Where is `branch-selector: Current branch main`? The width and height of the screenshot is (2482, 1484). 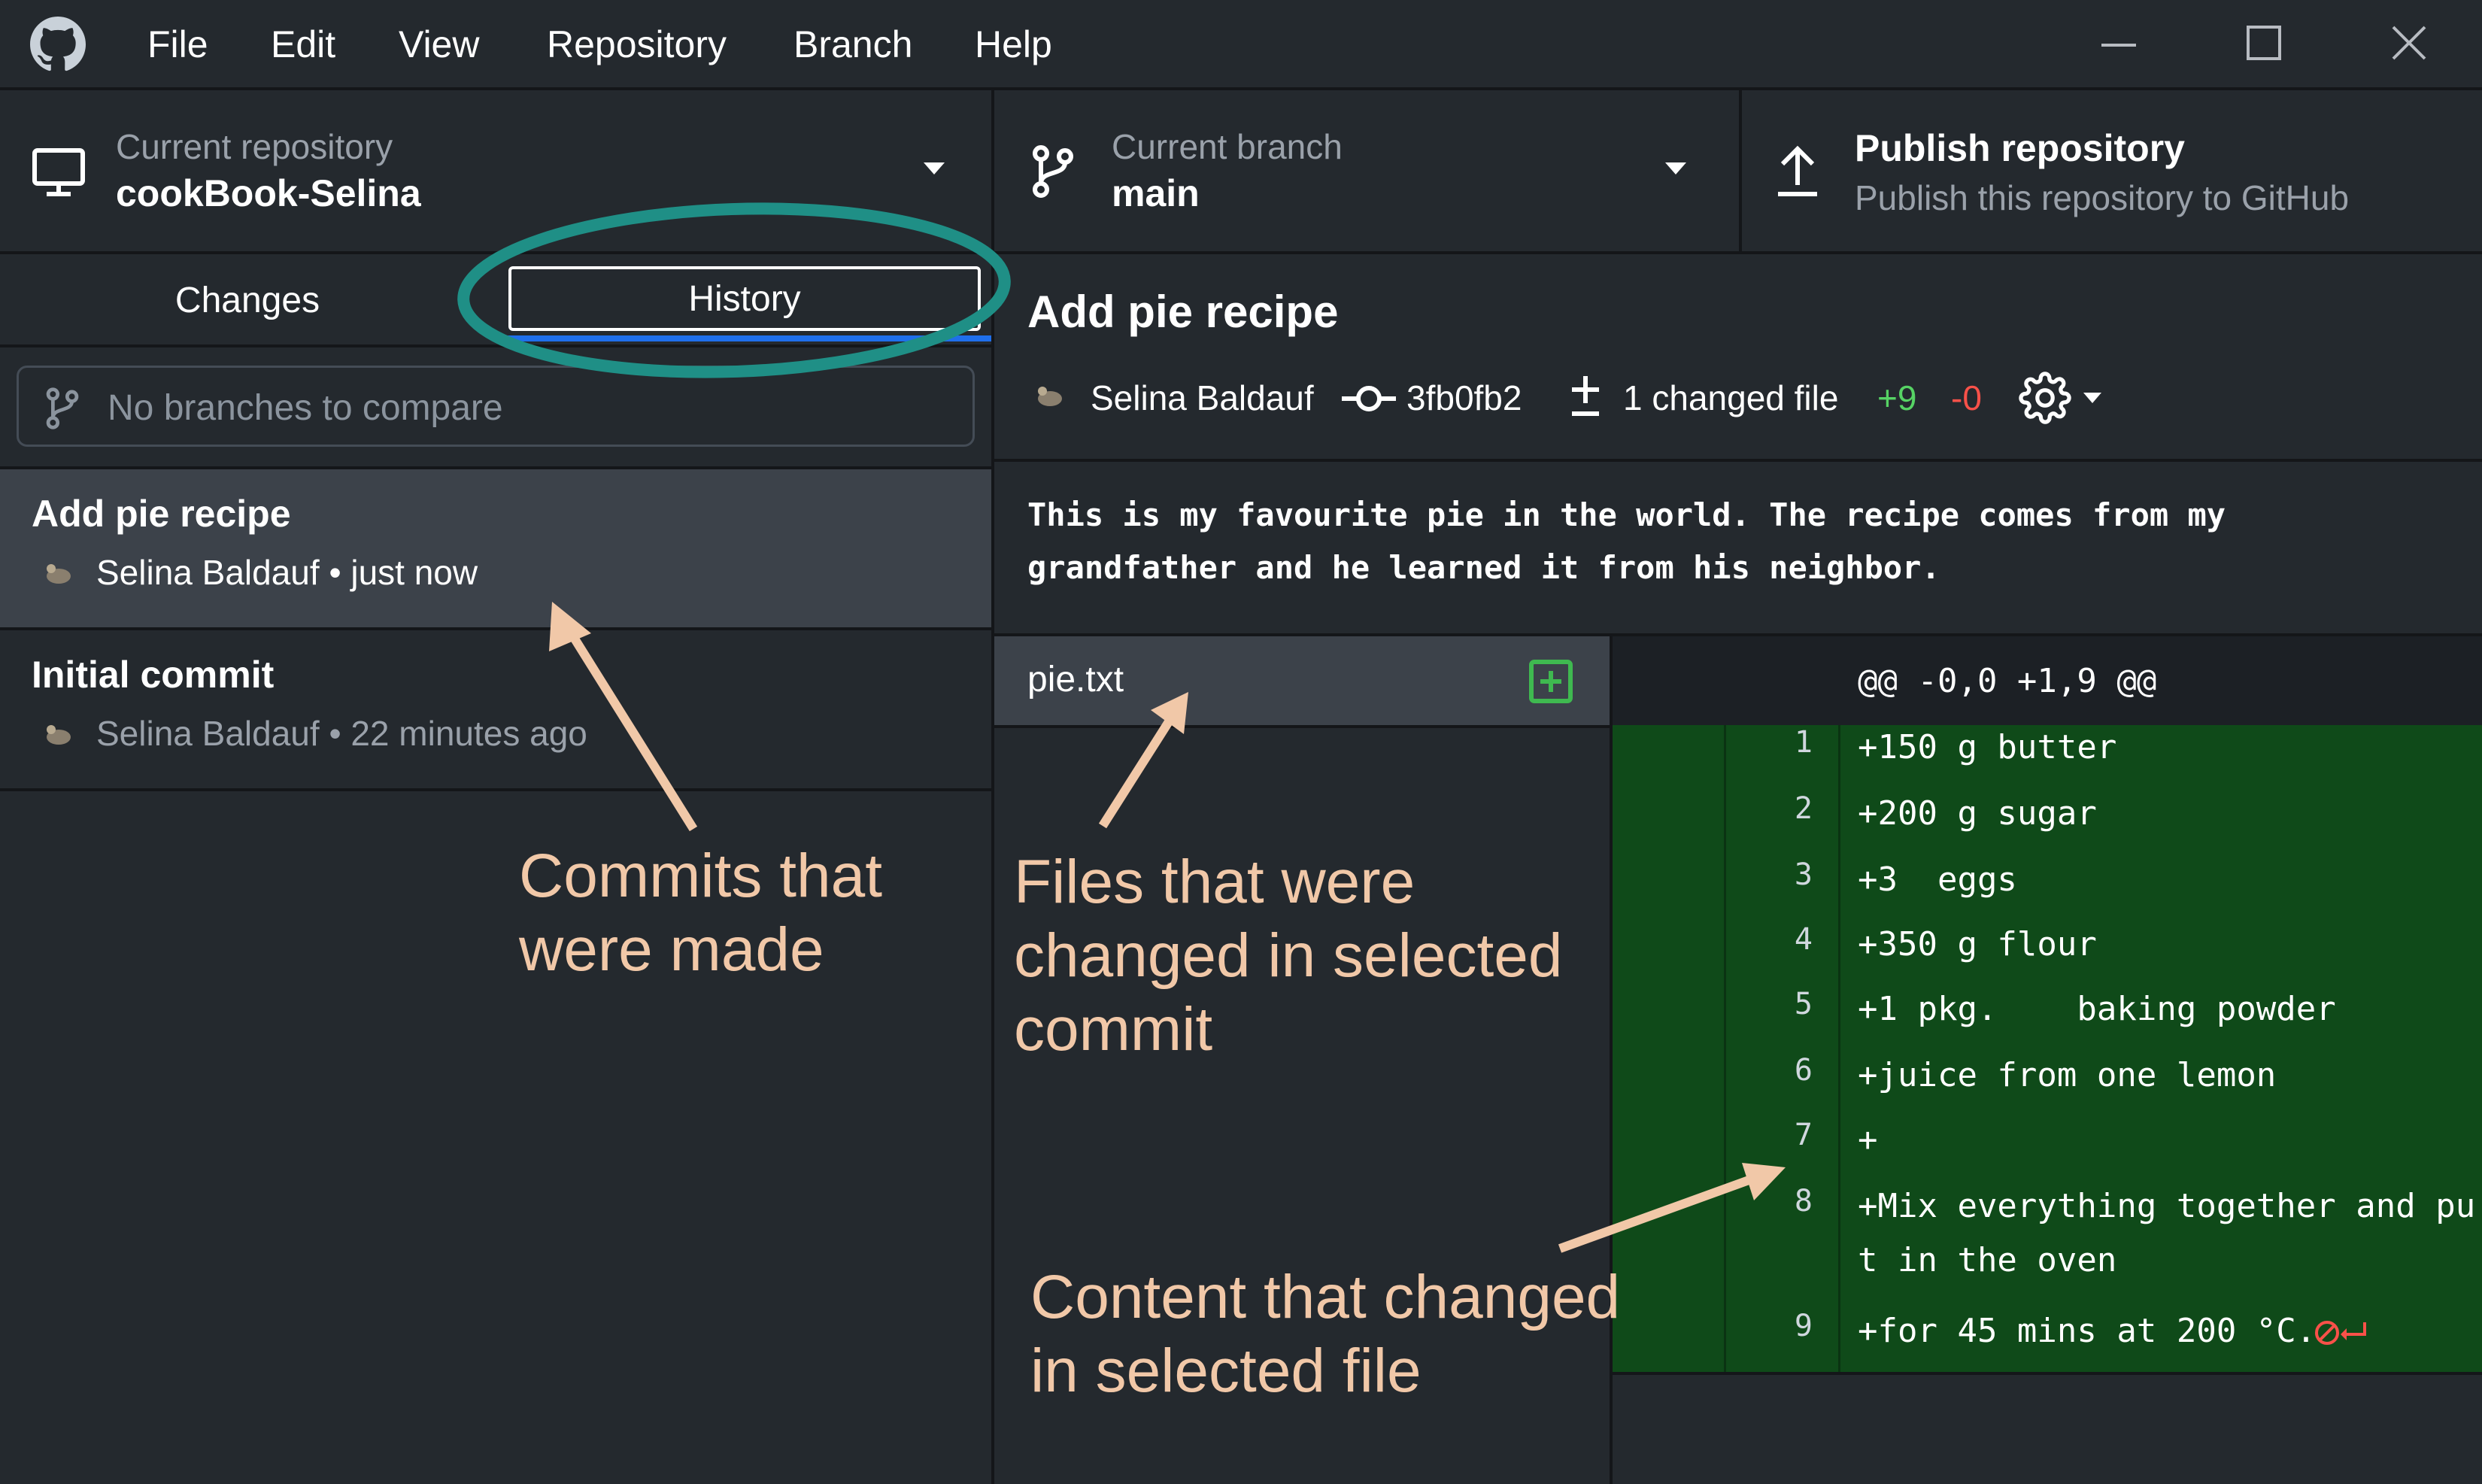 branch-selector: Current branch main is located at coordinates (1366, 170).